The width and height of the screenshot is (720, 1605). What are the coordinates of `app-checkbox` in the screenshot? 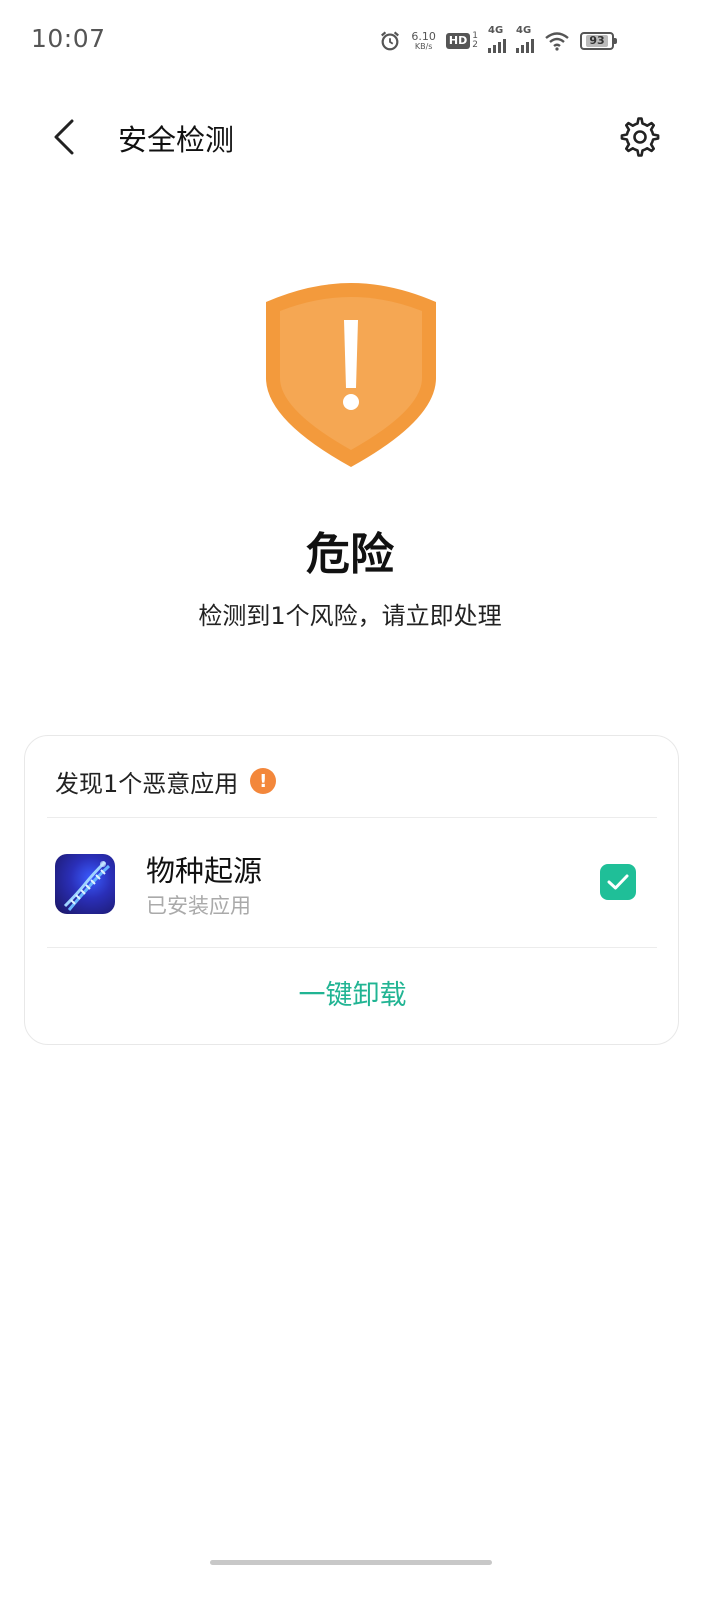 It's located at (618, 882).